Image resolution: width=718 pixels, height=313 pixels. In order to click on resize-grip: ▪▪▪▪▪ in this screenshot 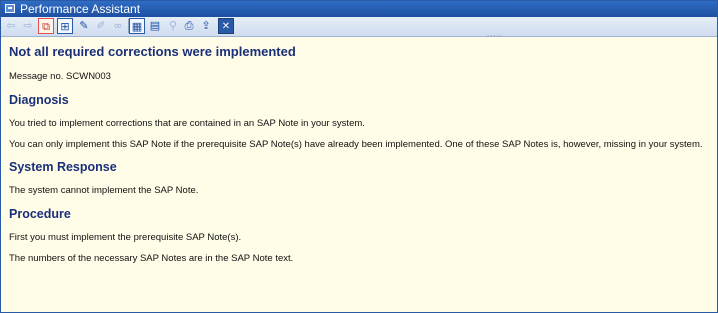, I will do `click(495, 37)`.